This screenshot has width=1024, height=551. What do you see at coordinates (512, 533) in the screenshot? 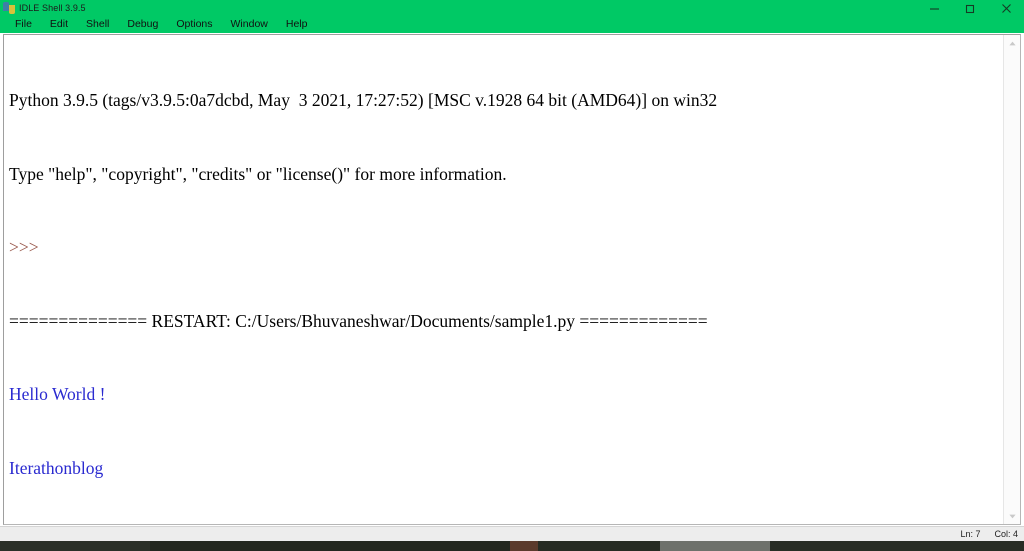
I see `status-bar: Ln: 7 Col: 4` at bounding box center [512, 533].